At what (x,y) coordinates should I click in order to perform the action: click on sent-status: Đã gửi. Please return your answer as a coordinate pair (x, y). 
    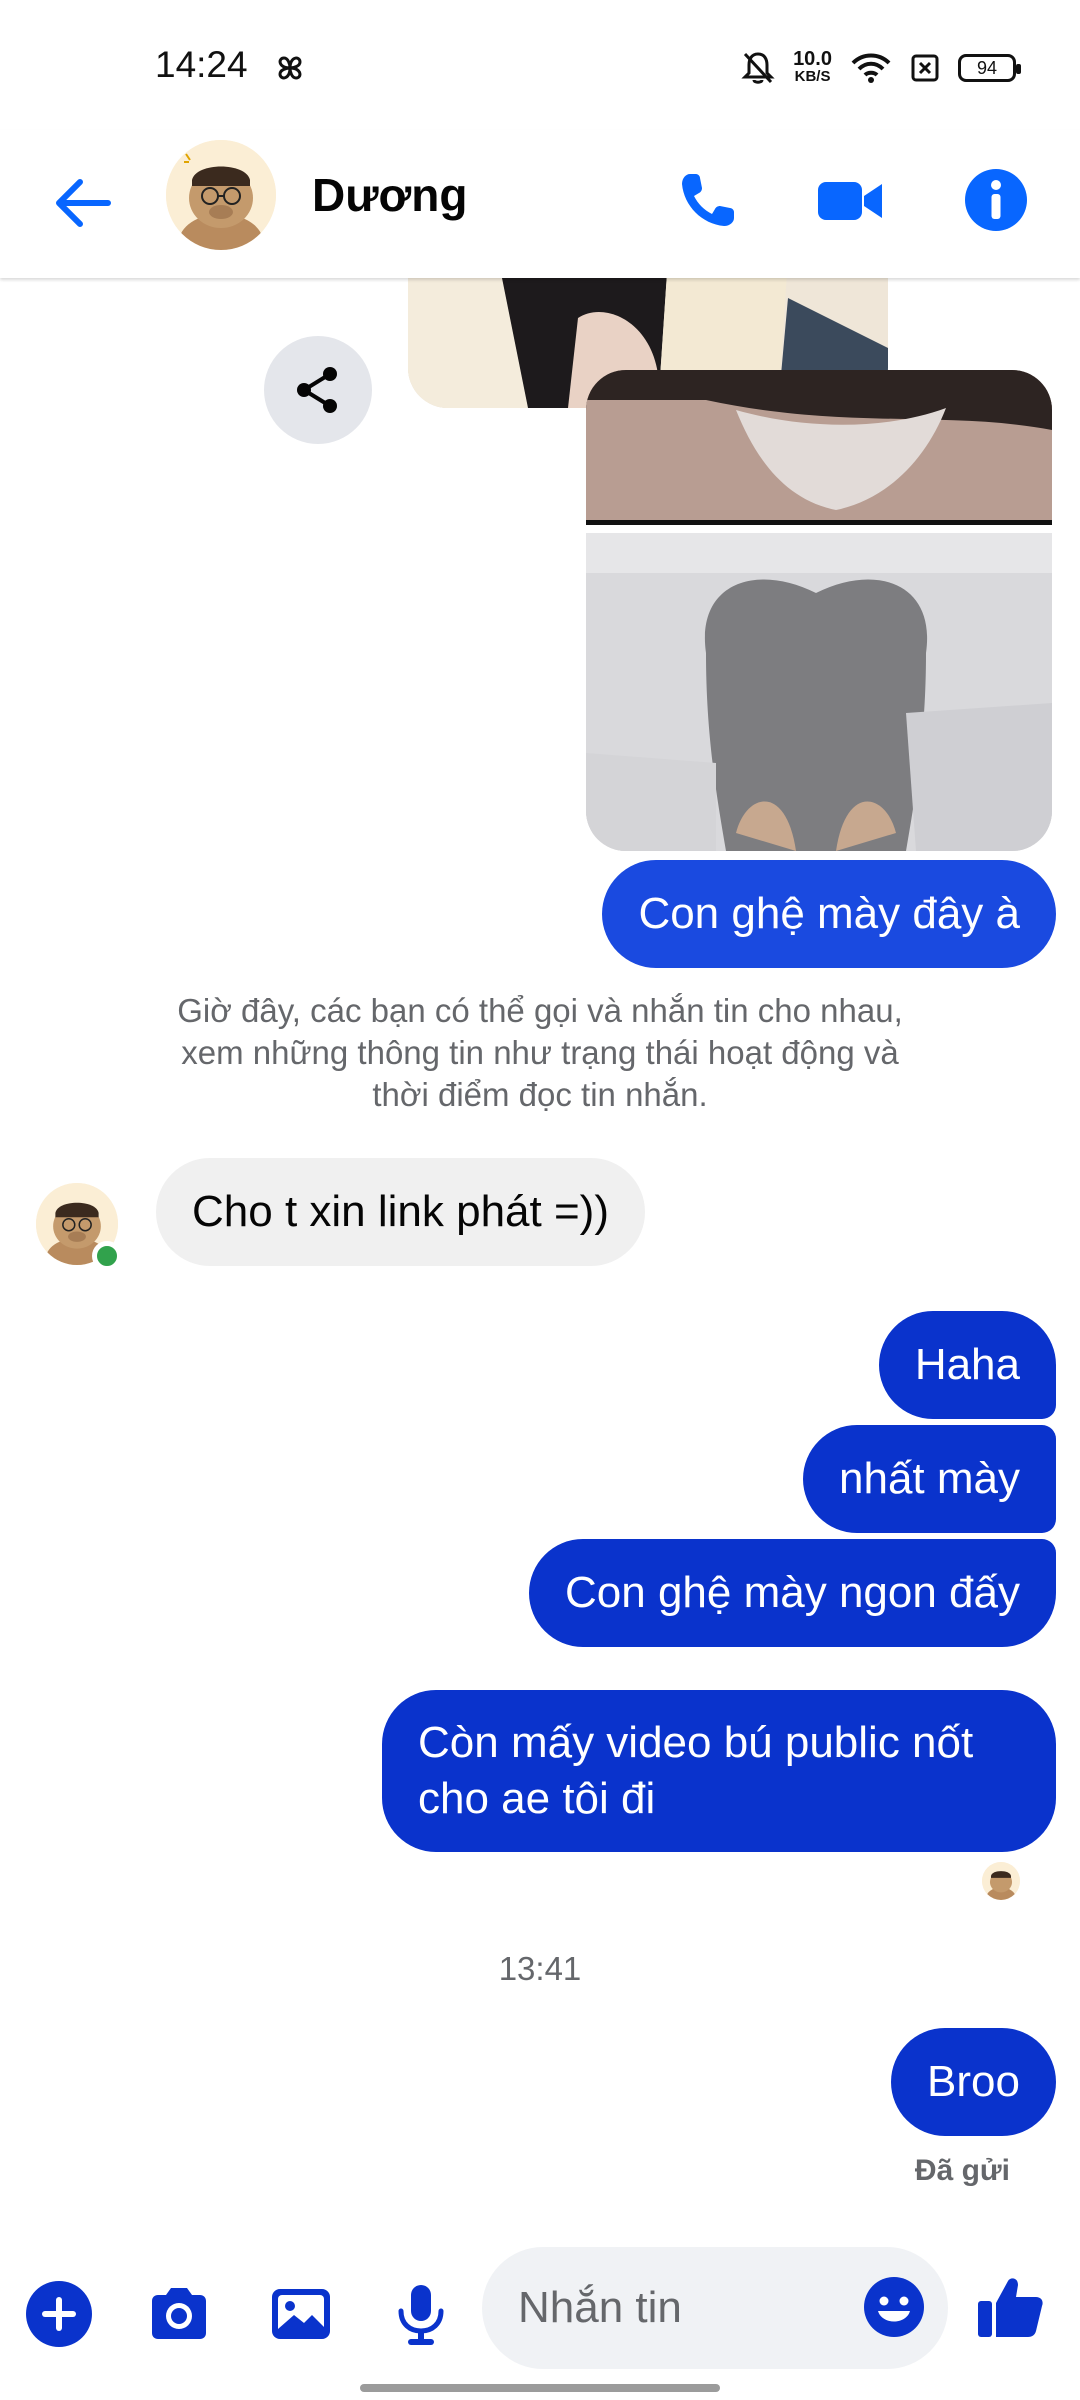
    Looking at the image, I should click on (962, 2170).